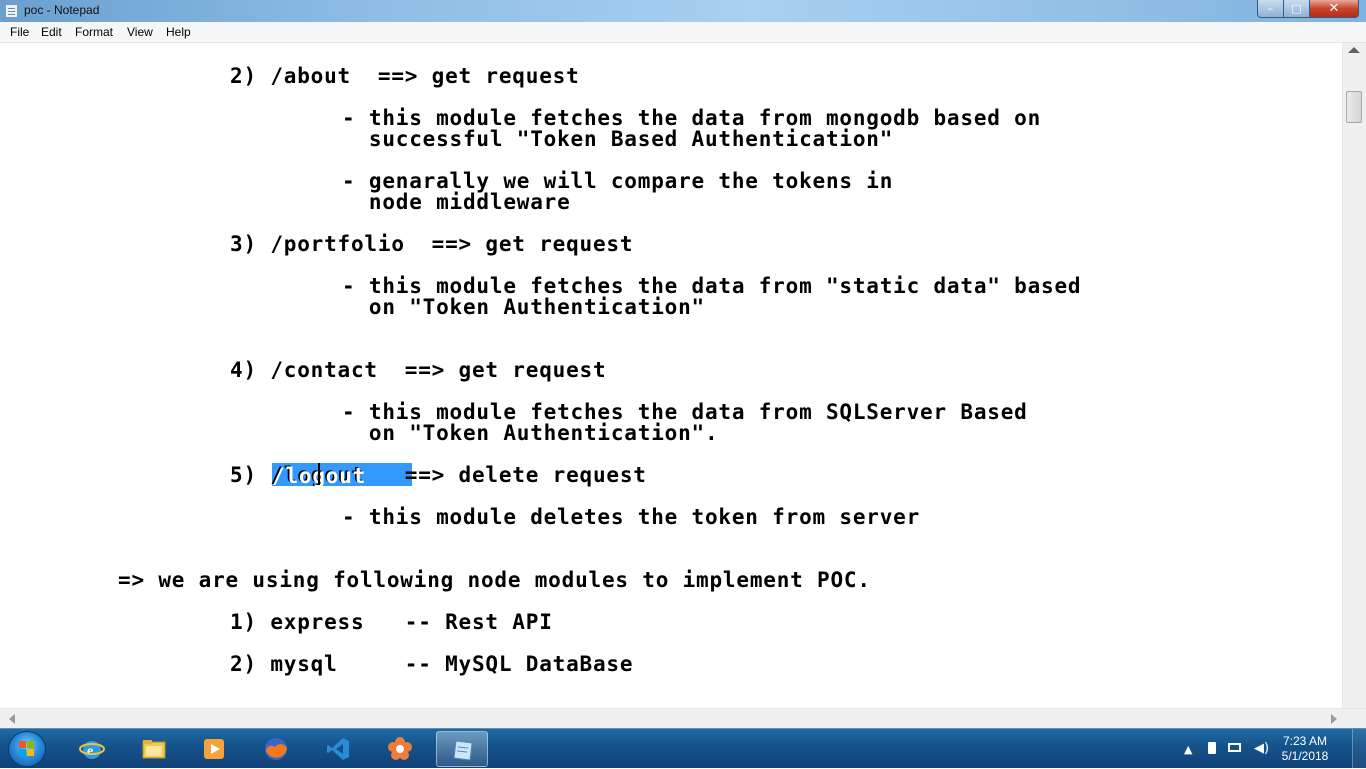 This screenshot has width=1366, height=769. What do you see at coordinates (618, 139) in the screenshot?
I see `text-line: successful "Token Based Authentication"` at bounding box center [618, 139].